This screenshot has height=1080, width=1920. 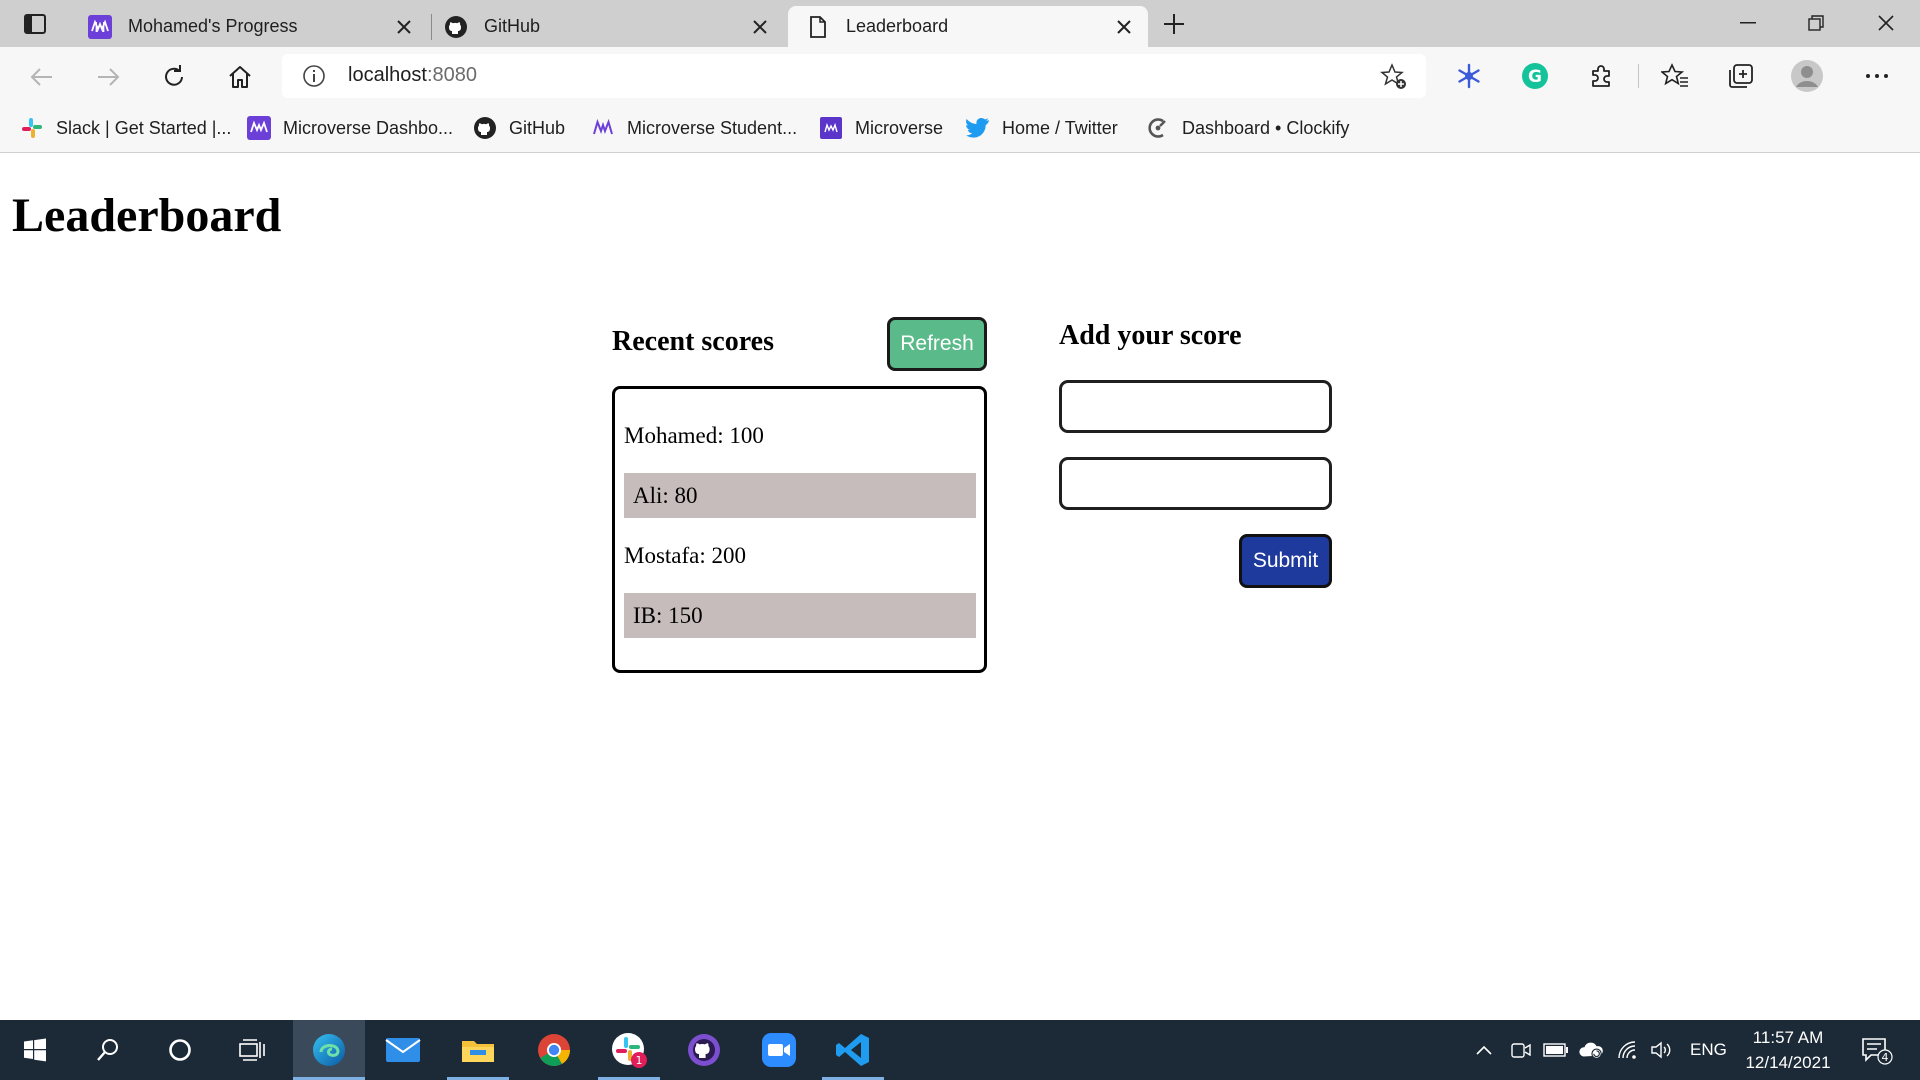 What do you see at coordinates (603, 128) in the screenshot?
I see `microverse-outline-icon` at bounding box center [603, 128].